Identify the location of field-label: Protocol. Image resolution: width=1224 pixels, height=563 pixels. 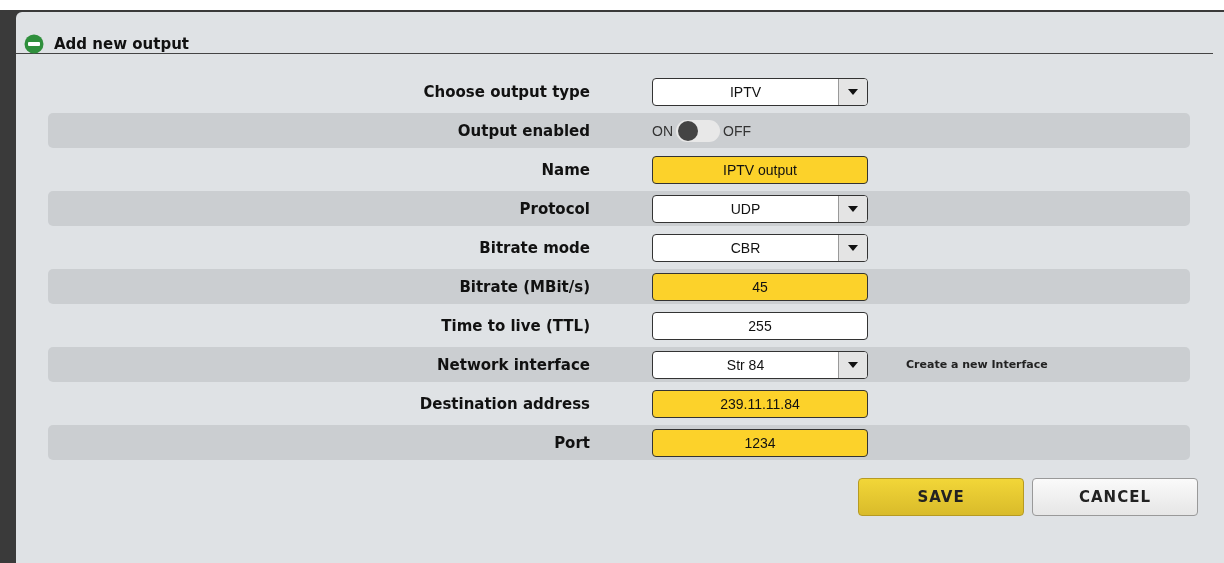
(554, 208).